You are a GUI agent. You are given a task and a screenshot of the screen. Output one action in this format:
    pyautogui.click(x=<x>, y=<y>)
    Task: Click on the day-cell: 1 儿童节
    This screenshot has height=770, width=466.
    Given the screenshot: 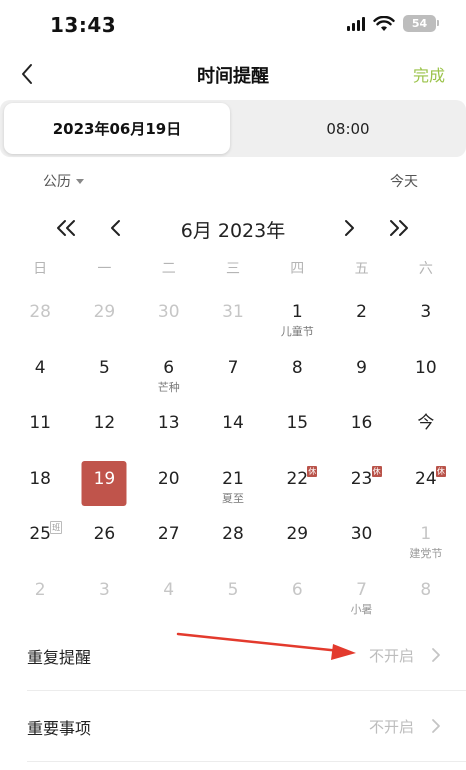 What is the action you would take?
    pyautogui.click(x=297, y=318)
    